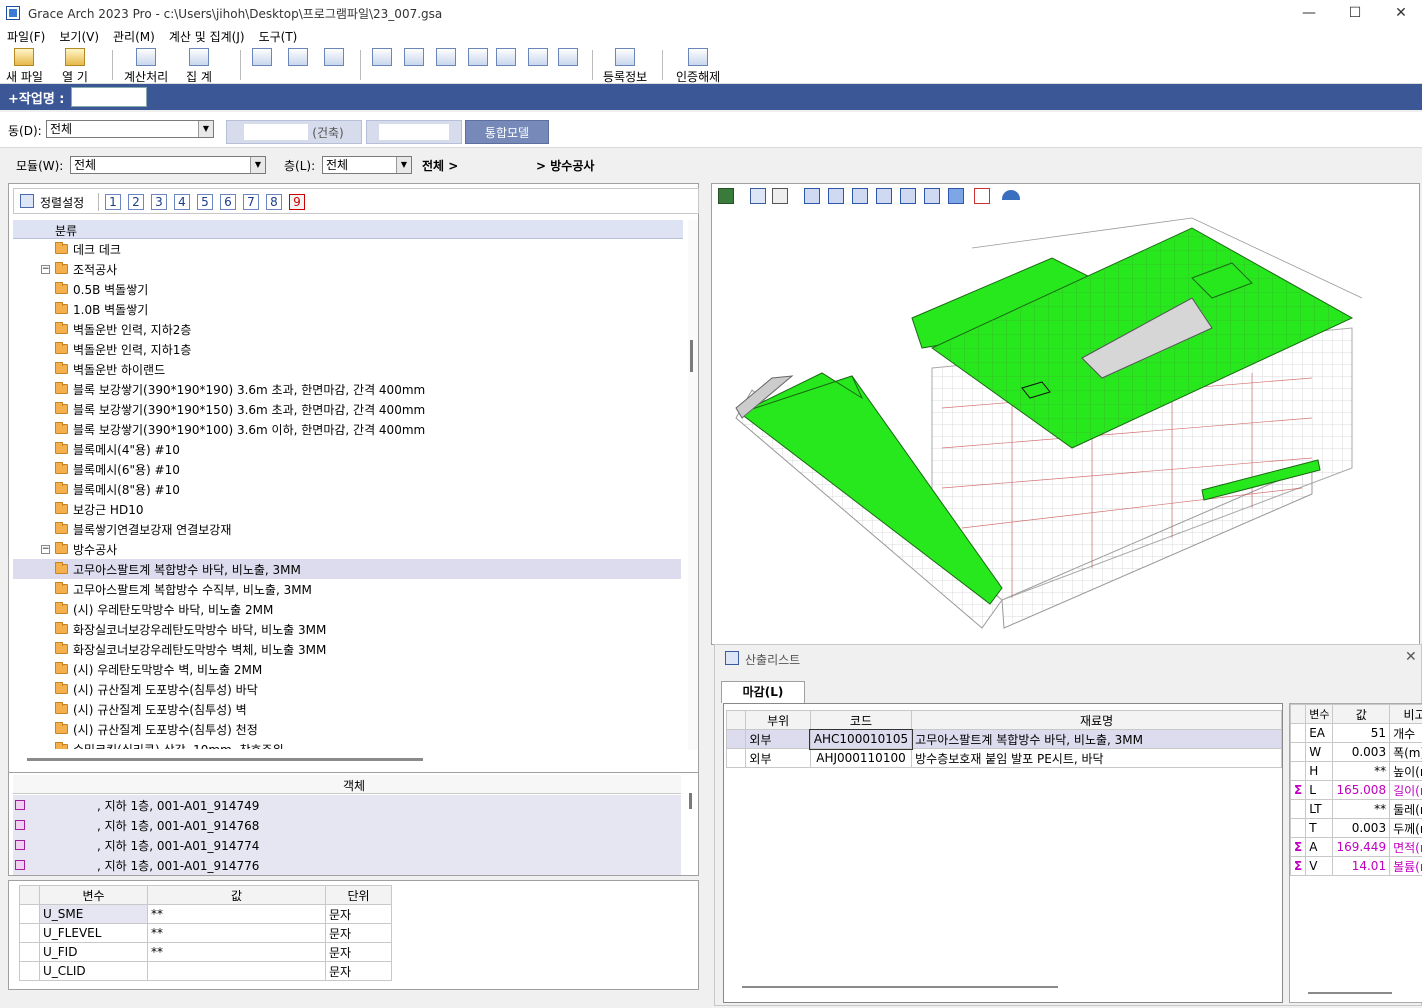 The height and width of the screenshot is (1008, 1422). I want to click on tree-item: (시) 규산질계 도포방수(침투성) 바닥, so click(347, 689).